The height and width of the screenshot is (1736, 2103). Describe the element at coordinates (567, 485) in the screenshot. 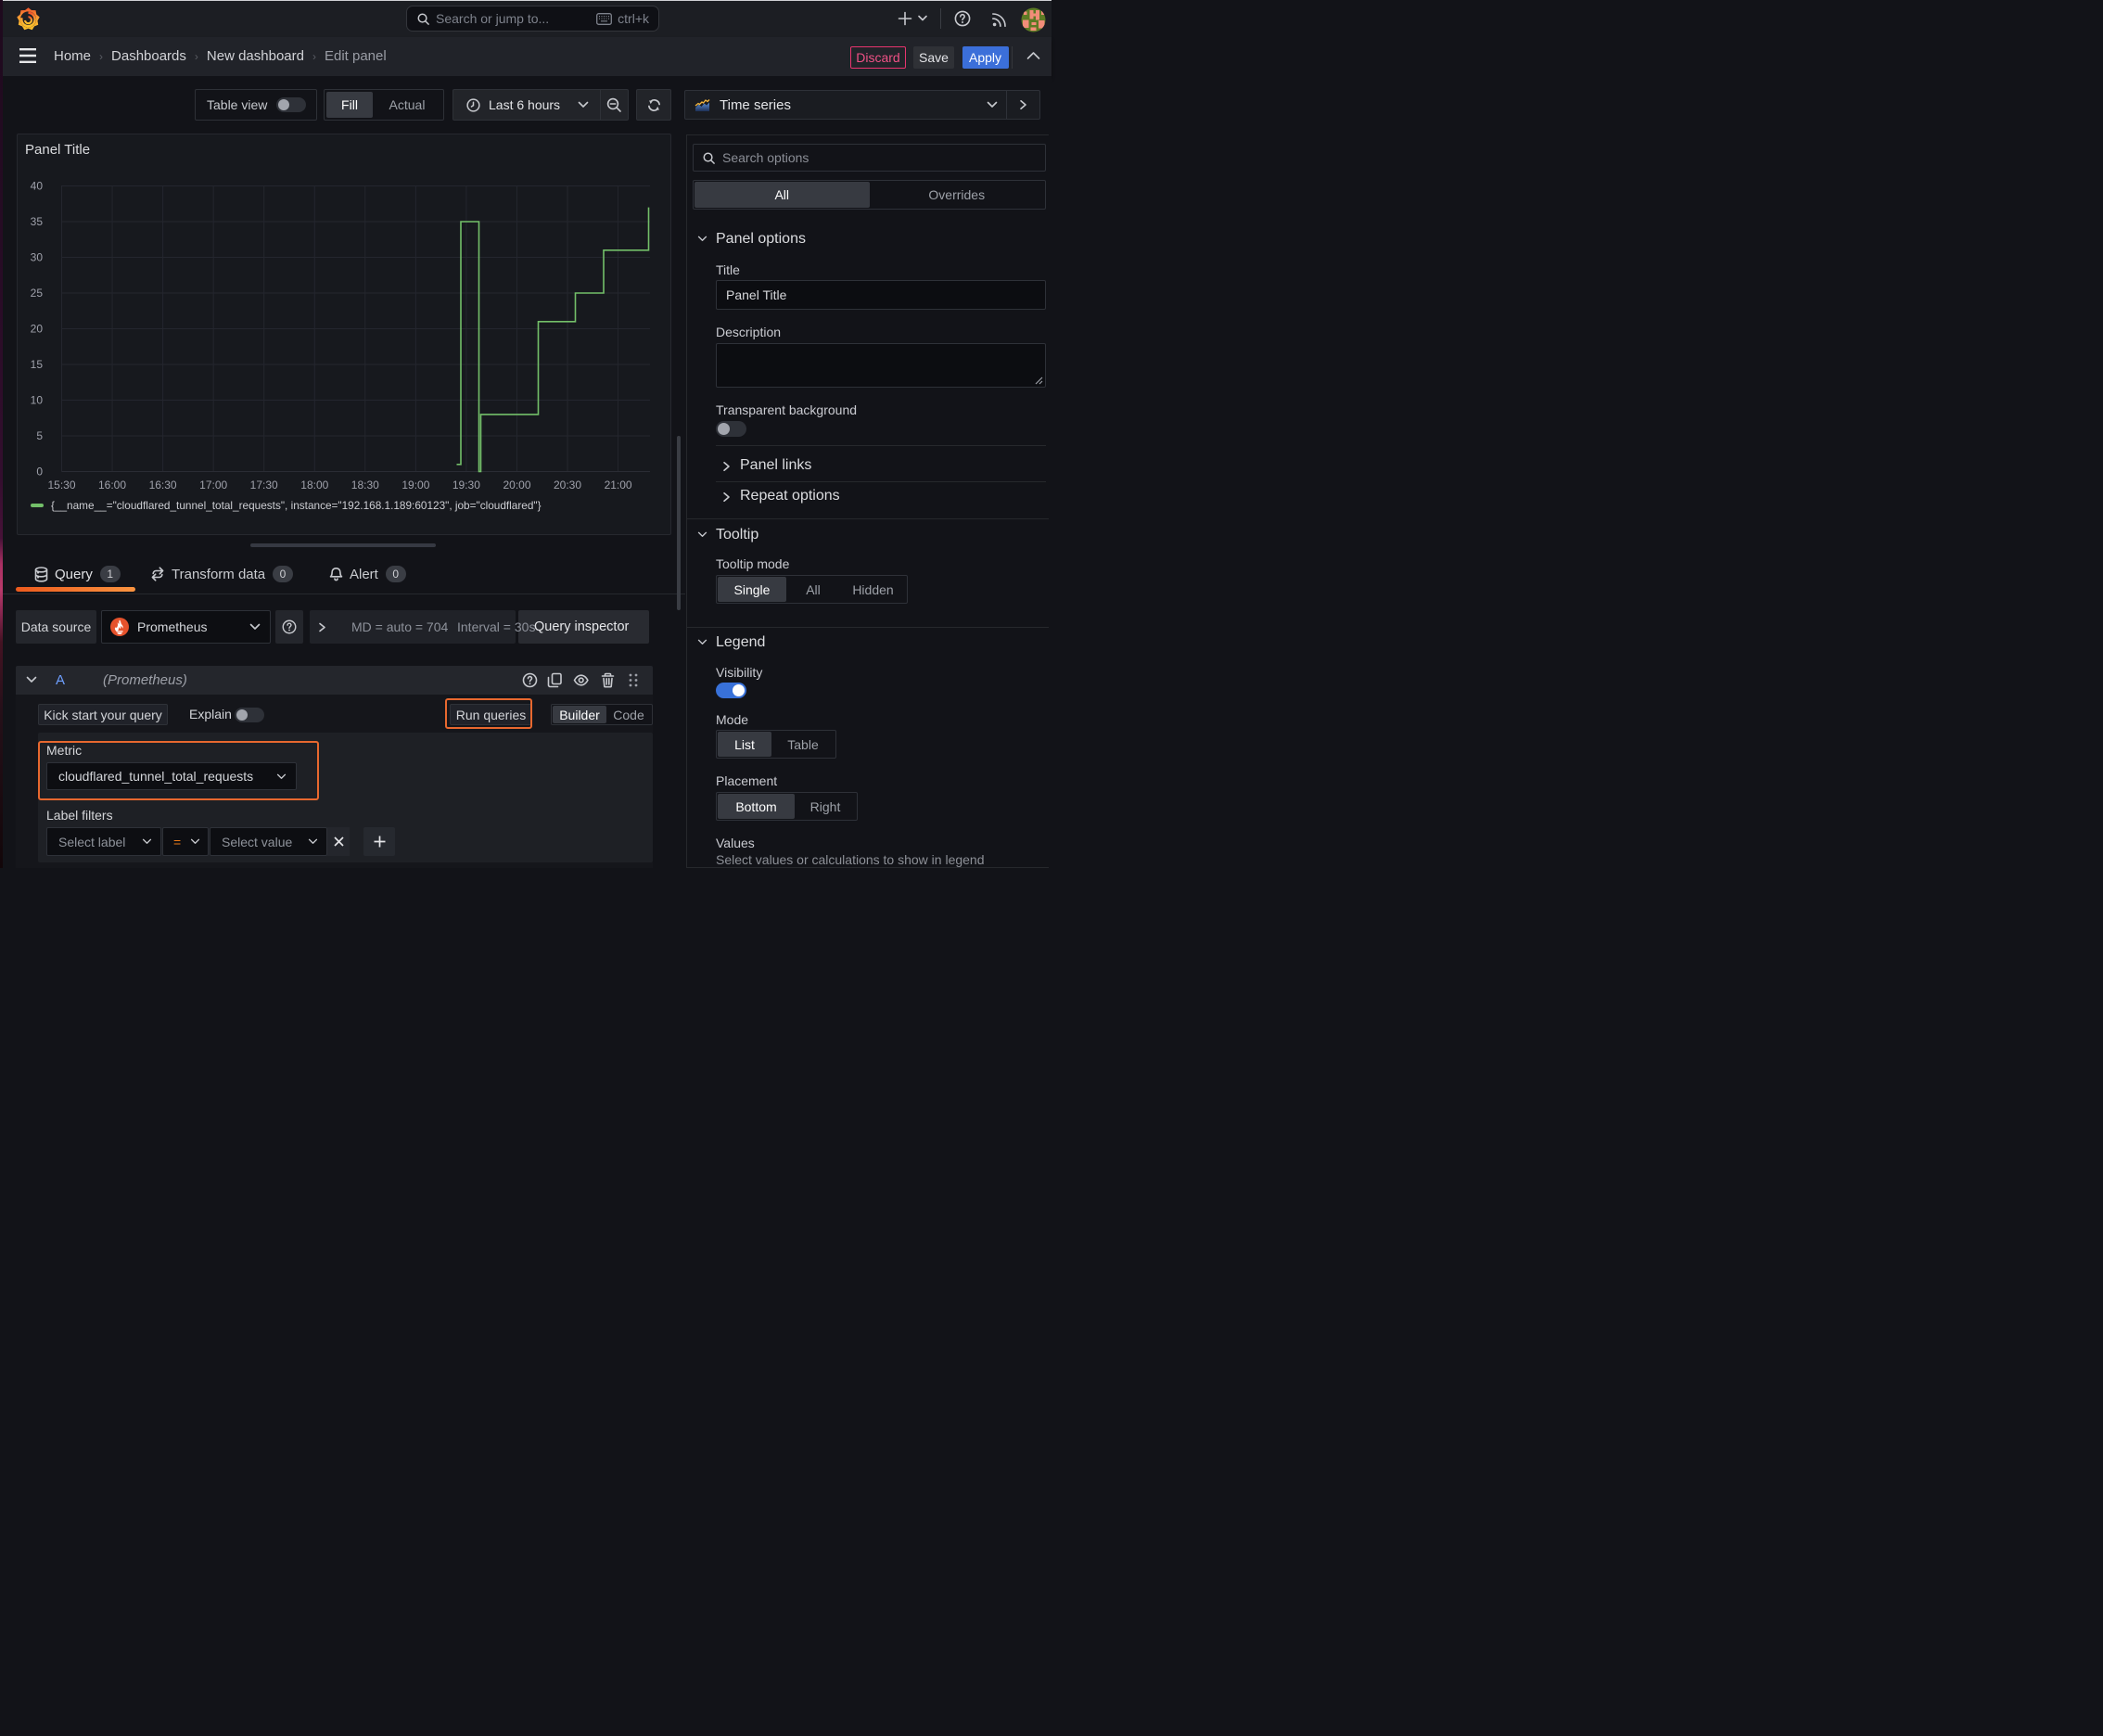

I see `svg-text: 20:30` at that location.